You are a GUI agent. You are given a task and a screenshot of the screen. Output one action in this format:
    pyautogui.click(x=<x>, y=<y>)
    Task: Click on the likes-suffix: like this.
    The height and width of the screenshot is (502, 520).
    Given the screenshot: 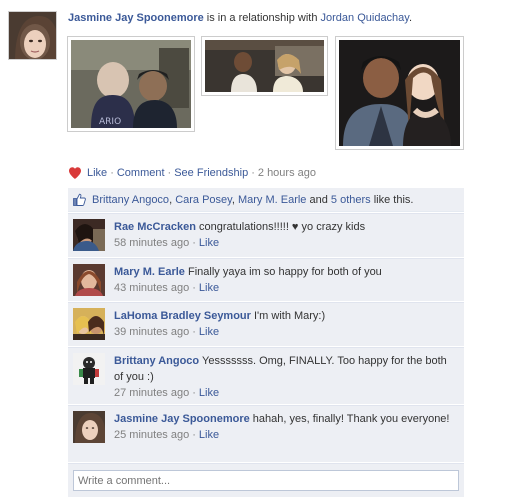 What is the action you would take?
    pyautogui.click(x=392, y=199)
    